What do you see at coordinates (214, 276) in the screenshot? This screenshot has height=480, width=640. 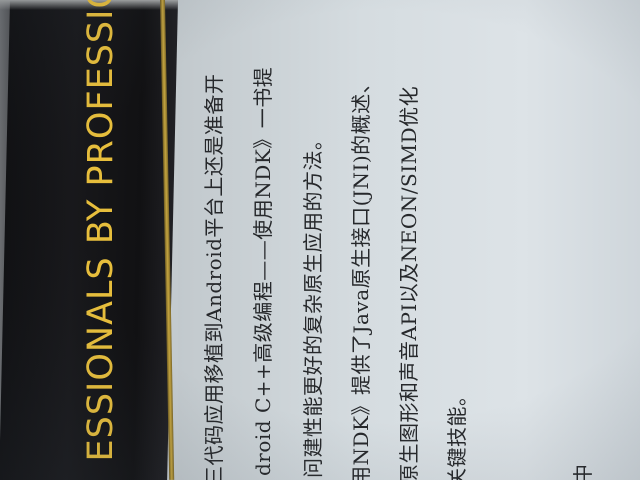 I see `body-line-1: 三代码应用移植到Android平台上还是准备开` at bounding box center [214, 276].